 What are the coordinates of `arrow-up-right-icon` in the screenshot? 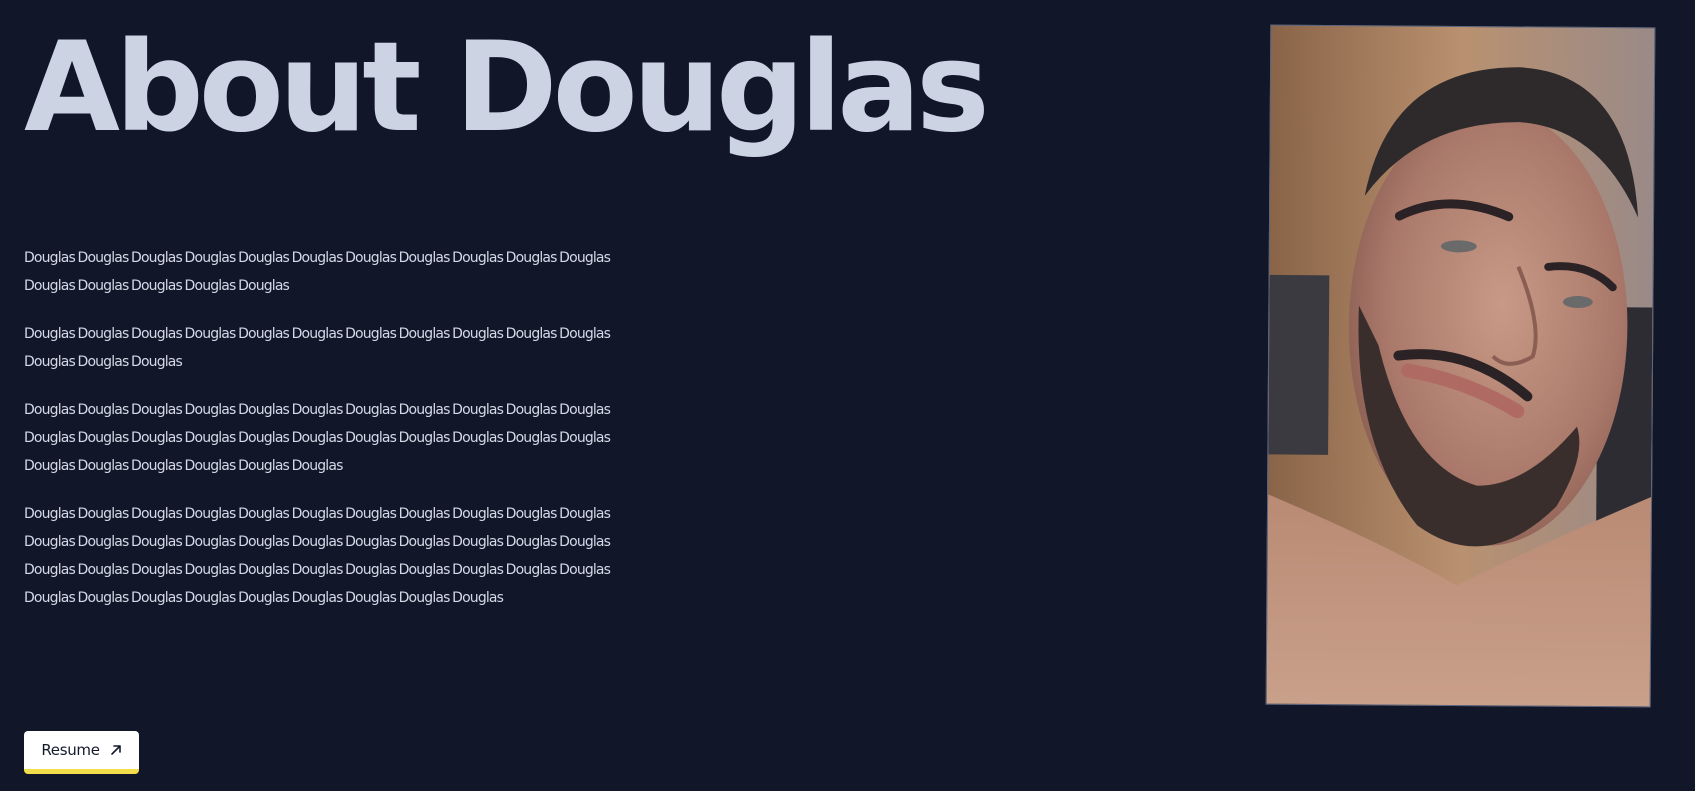 It's located at (116, 750).